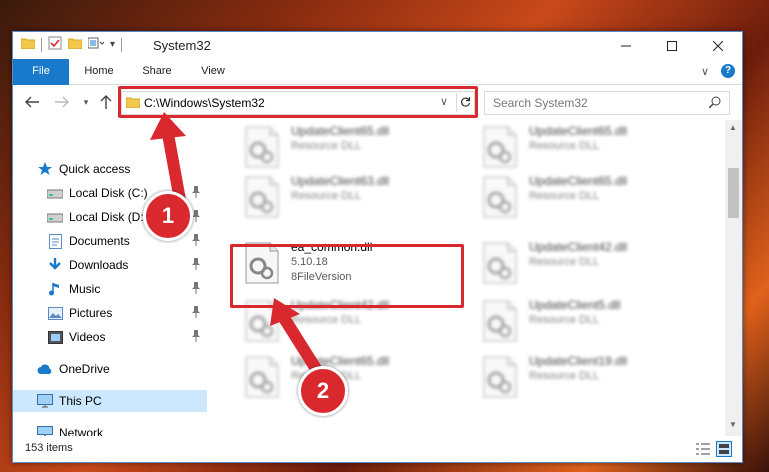 This screenshot has width=769, height=472. What do you see at coordinates (733, 127) in the screenshot?
I see `scroll-up-icon: ▲` at bounding box center [733, 127].